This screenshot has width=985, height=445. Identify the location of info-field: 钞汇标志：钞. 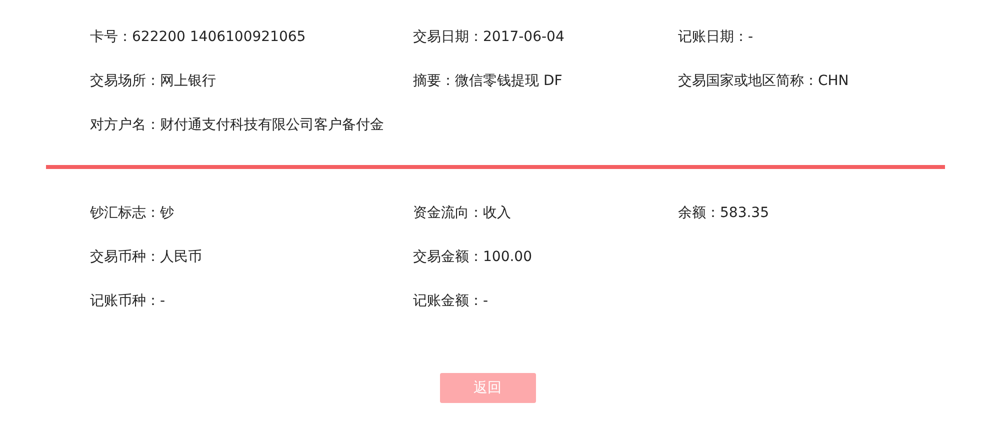
(251, 213).